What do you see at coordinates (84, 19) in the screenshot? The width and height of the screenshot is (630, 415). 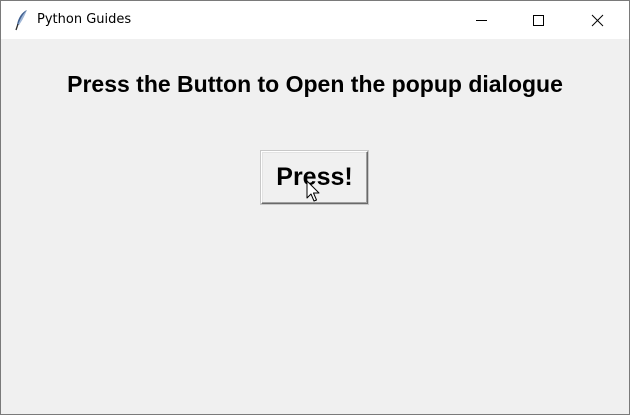 I see `window-title: Python Guides` at bounding box center [84, 19].